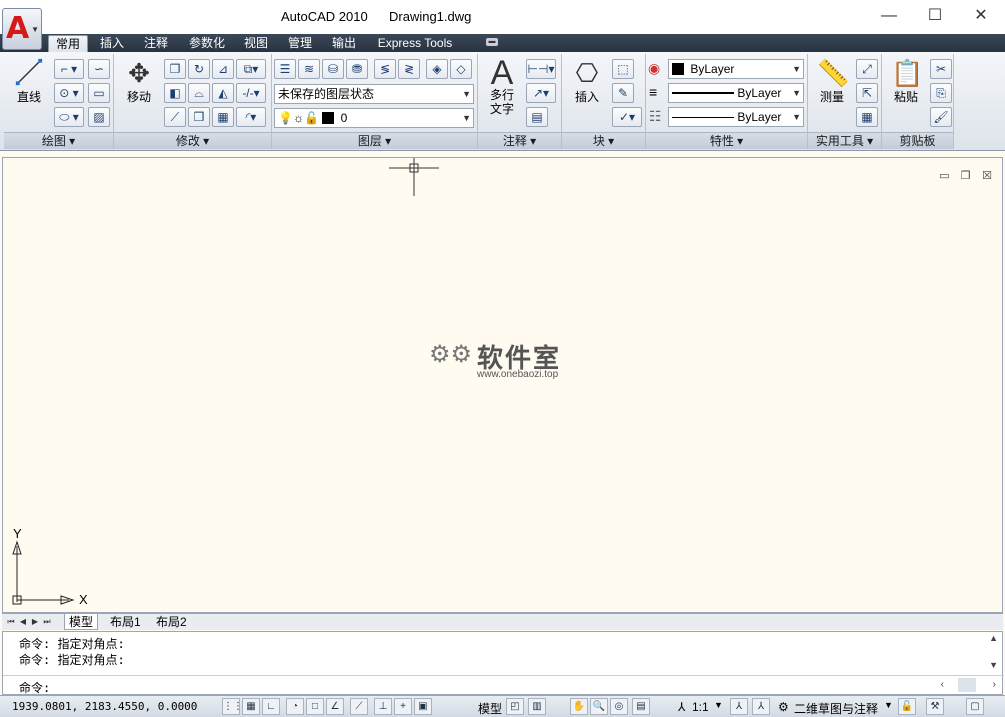 The height and width of the screenshot is (717, 1005). Describe the element at coordinates (907, 706) in the screenshot. I see `toolbar-lock-button: 🔓` at that location.